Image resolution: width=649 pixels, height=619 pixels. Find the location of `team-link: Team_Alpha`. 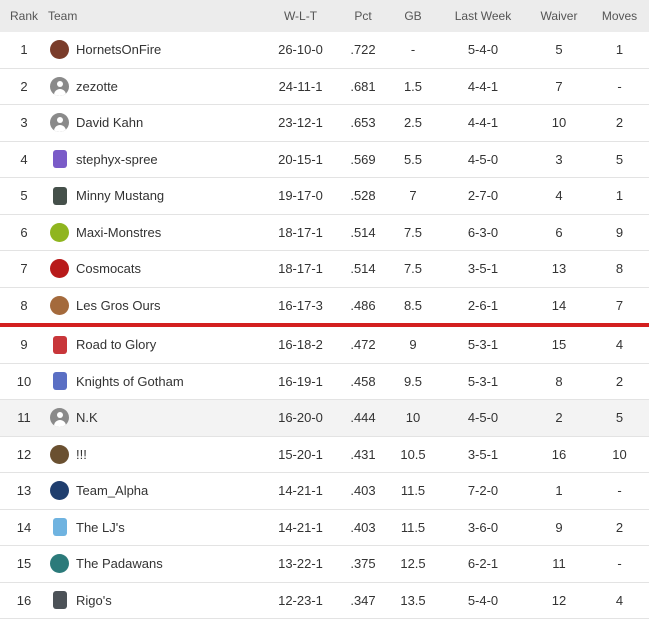

team-link: Team_Alpha is located at coordinates (156, 491).